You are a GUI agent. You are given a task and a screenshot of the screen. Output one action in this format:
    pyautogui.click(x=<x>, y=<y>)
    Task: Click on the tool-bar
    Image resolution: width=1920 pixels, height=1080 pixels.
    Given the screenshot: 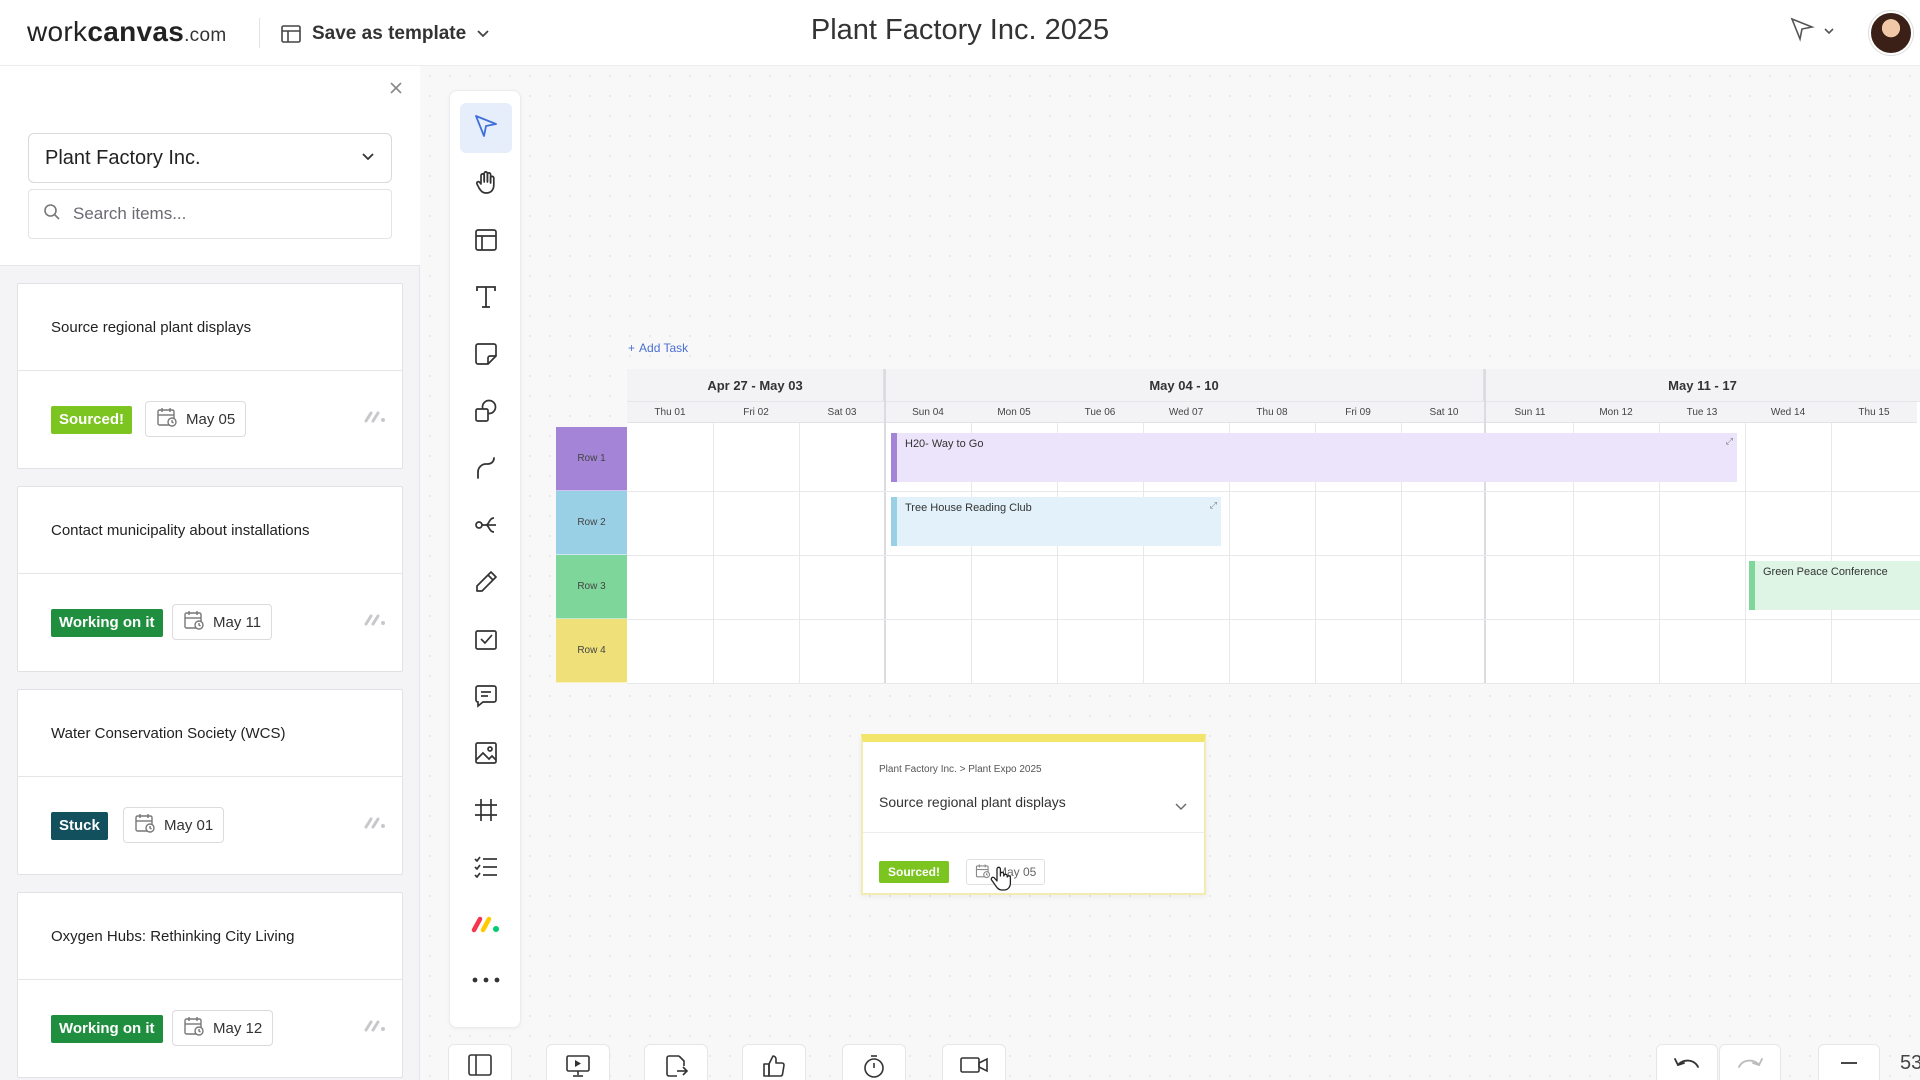 What is the action you would take?
    pyautogui.click(x=485, y=559)
    